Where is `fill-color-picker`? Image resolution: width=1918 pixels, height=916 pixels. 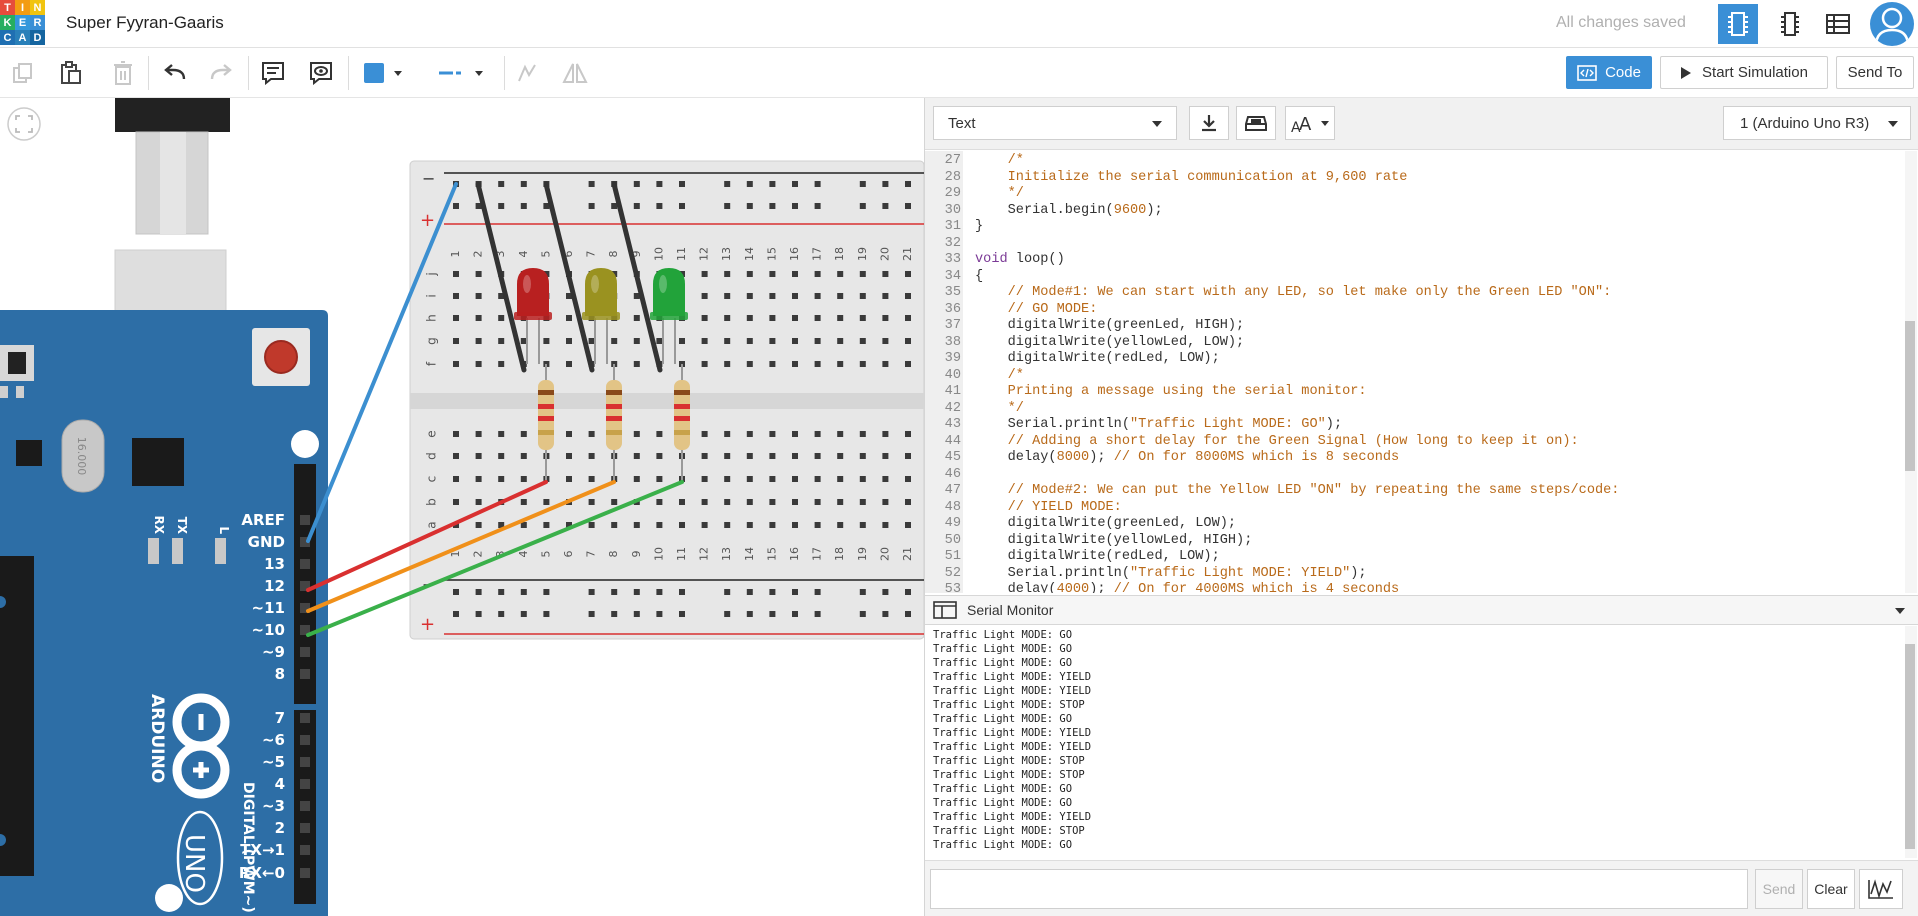 fill-color-picker is located at coordinates (383, 73).